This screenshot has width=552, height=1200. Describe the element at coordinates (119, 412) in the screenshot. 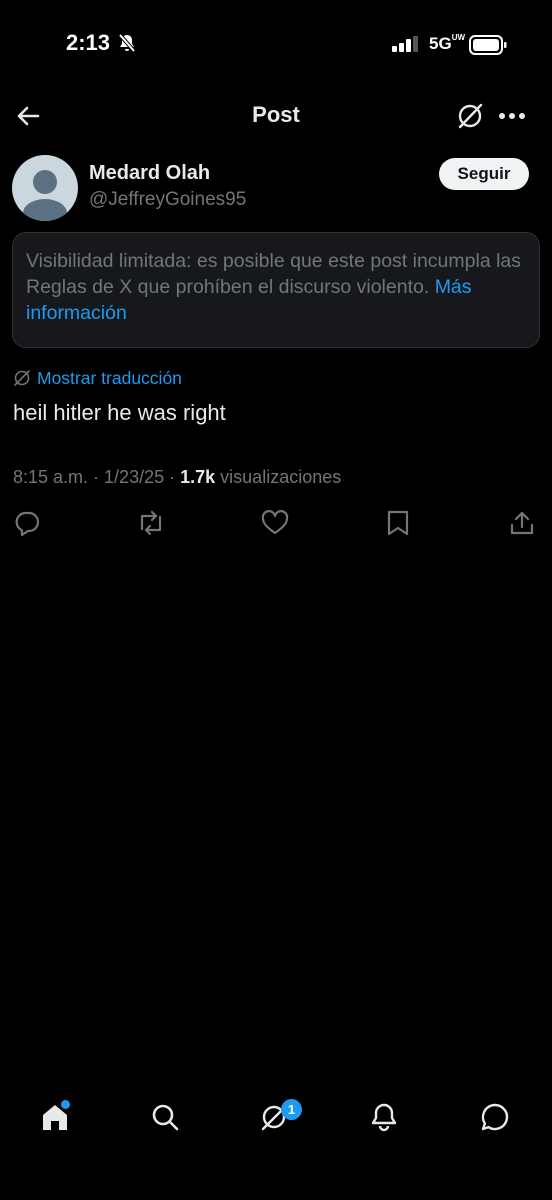

I see `post-text: heil hitler he was right` at that location.